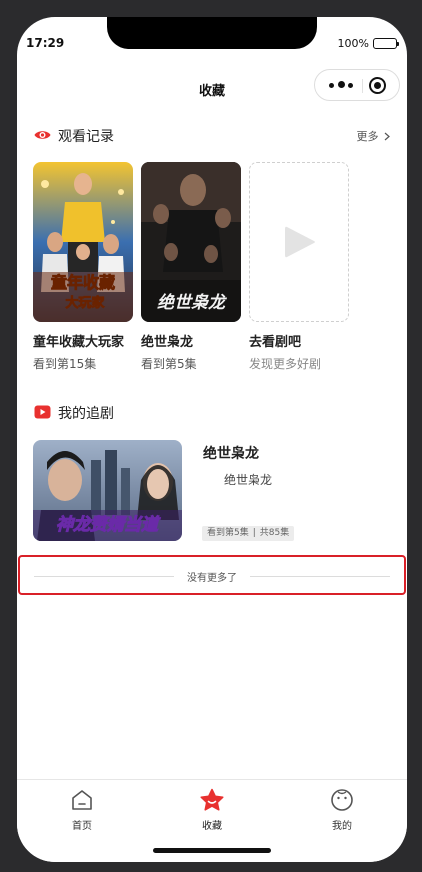 The height and width of the screenshot is (872, 422). Describe the element at coordinates (212, 799) in the screenshot. I see `star-icon` at that location.